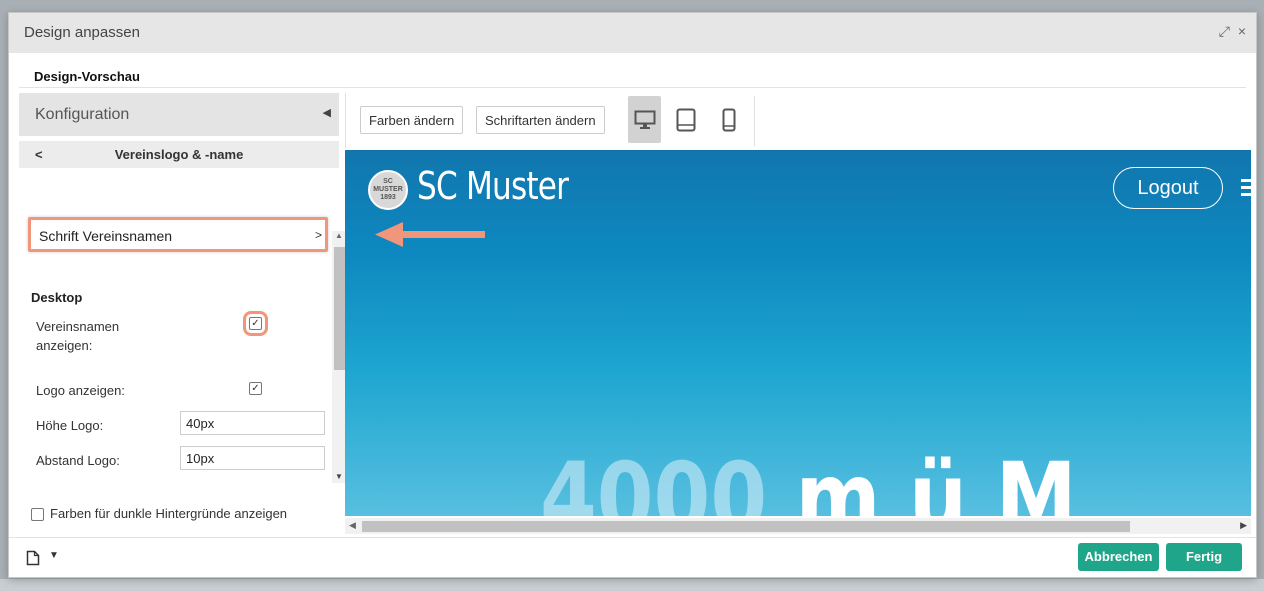 This screenshot has width=1264, height=591. What do you see at coordinates (1243, 525) in the screenshot?
I see `scroll-right-icon: ▶` at bounding box center [1243, 525].